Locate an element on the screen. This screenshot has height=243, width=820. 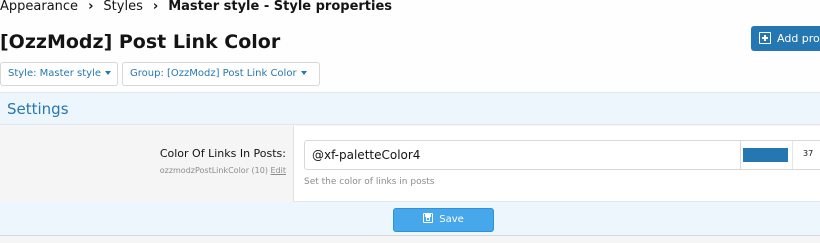
add-property-label: Add pro is located at coordinates (798, 38).